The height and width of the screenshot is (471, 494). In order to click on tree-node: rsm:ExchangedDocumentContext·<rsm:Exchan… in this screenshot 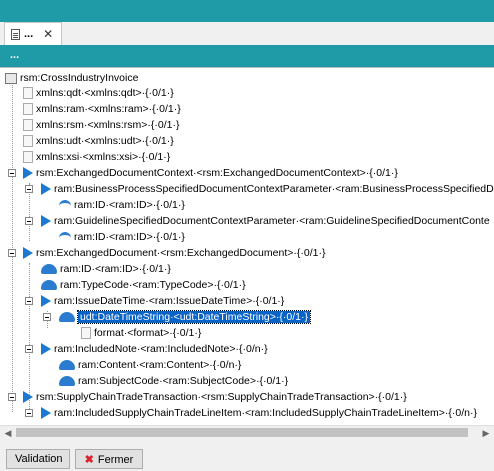, I will do `click(210, 173)`.